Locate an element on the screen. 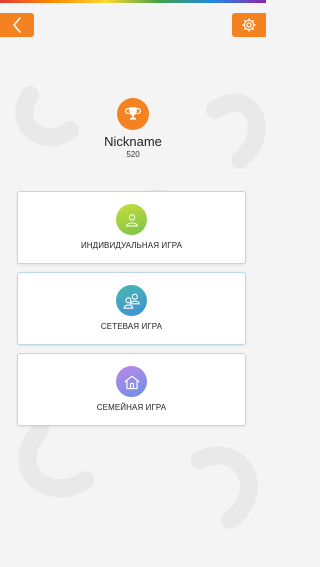  single-player-label: ИНДИВИДУАЛЬНАЯ ИГРА is located at coordinates (131, 245).